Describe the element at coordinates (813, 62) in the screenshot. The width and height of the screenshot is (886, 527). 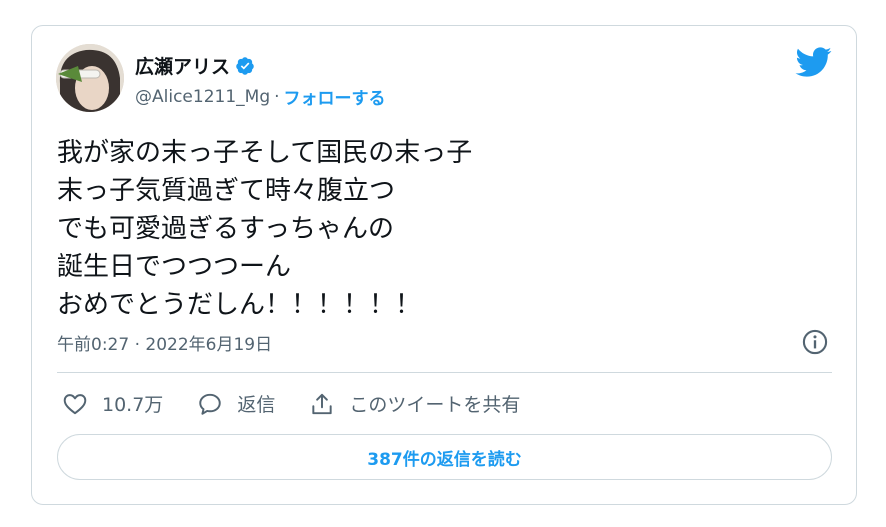
I see `twitter-logo-icon` at that location.